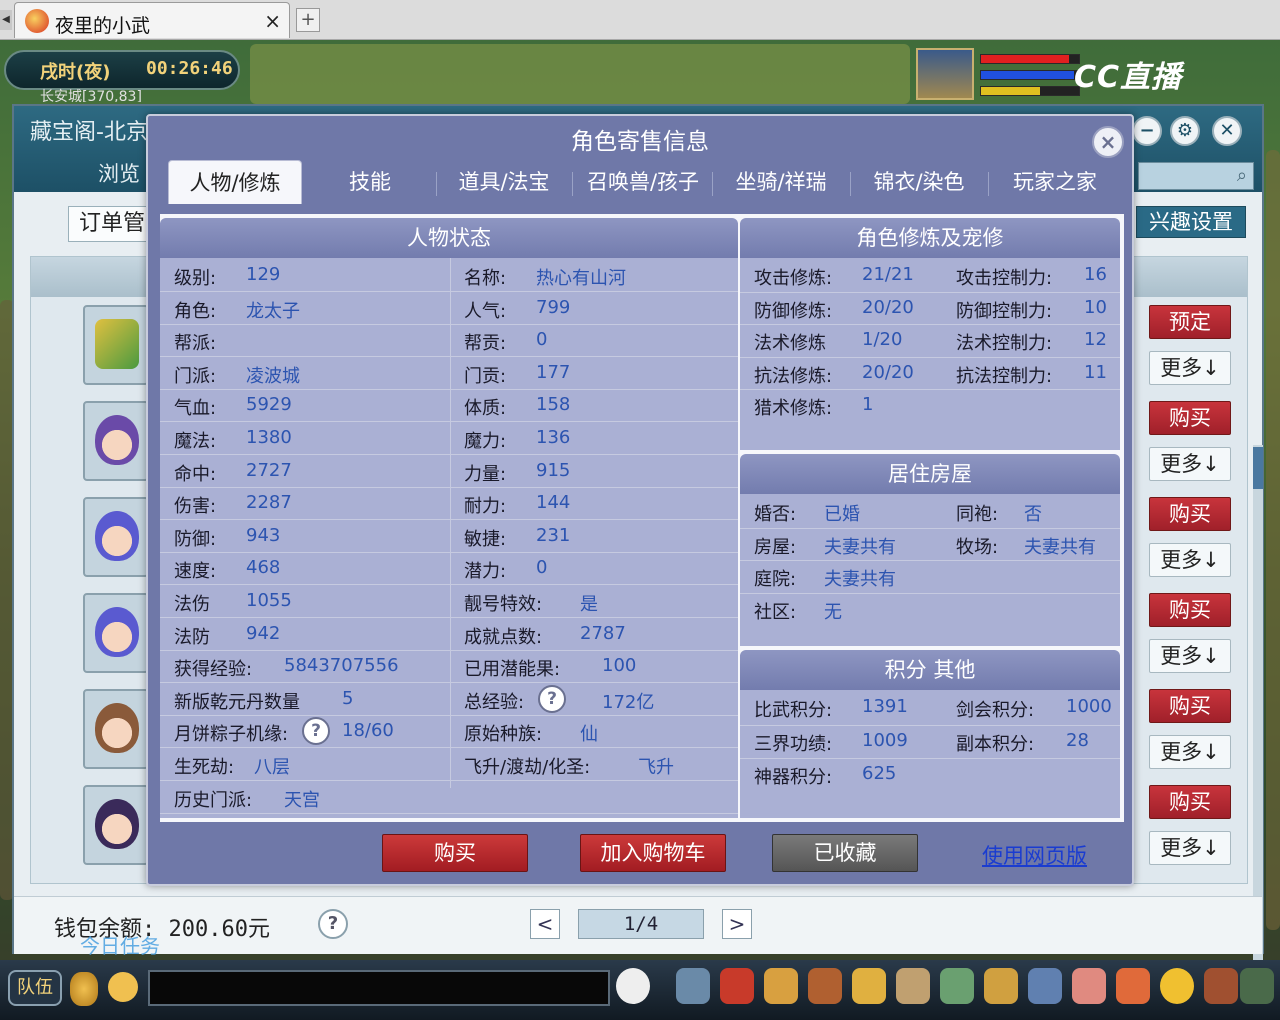 The image size is (1280, 1020). I want to click on guild-icon, so click(1001, 986).